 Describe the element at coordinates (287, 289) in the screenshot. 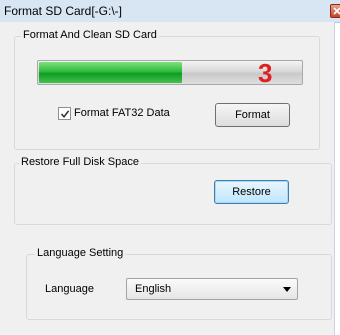

I see `chevron-down-icon` at that location.